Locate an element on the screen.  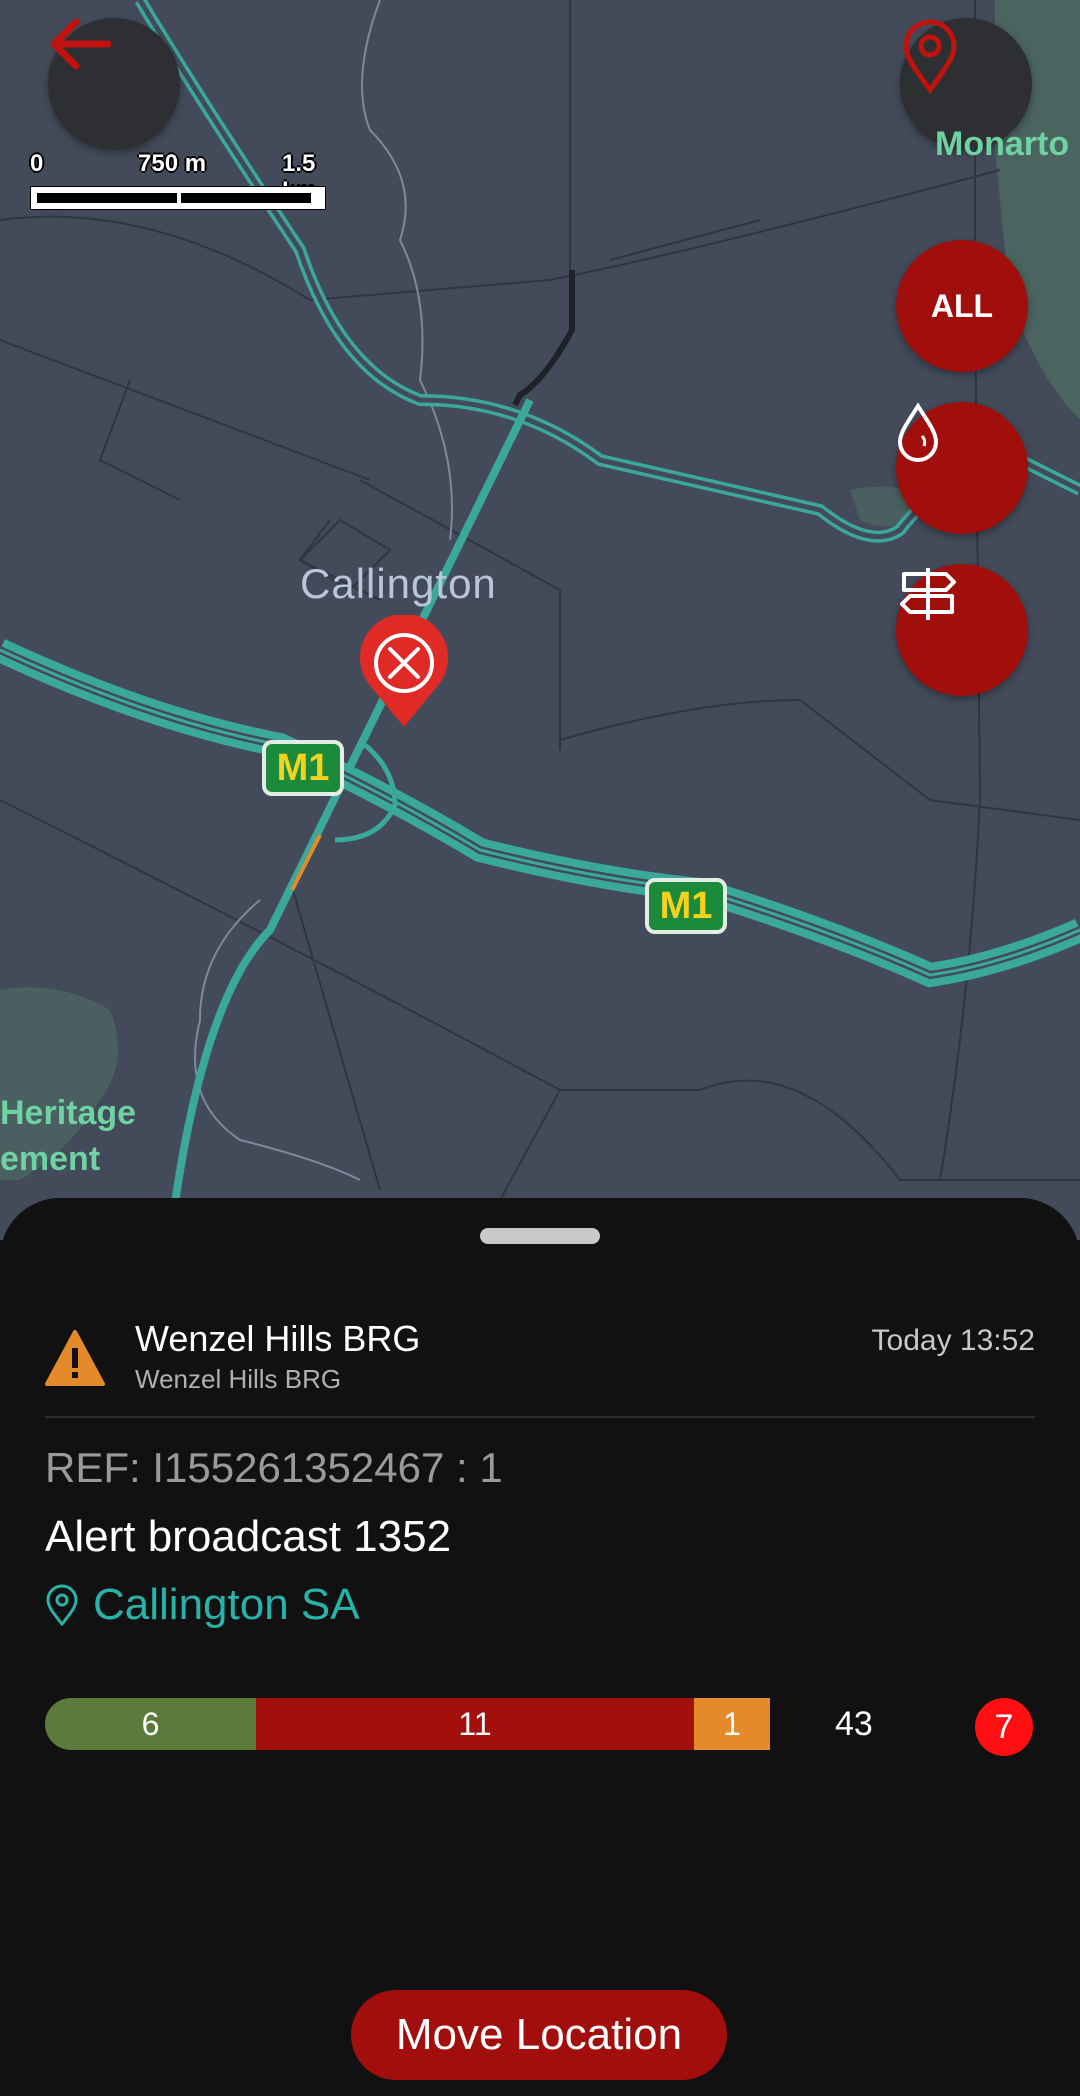
scale-bar is located at coordinates (178, 198).